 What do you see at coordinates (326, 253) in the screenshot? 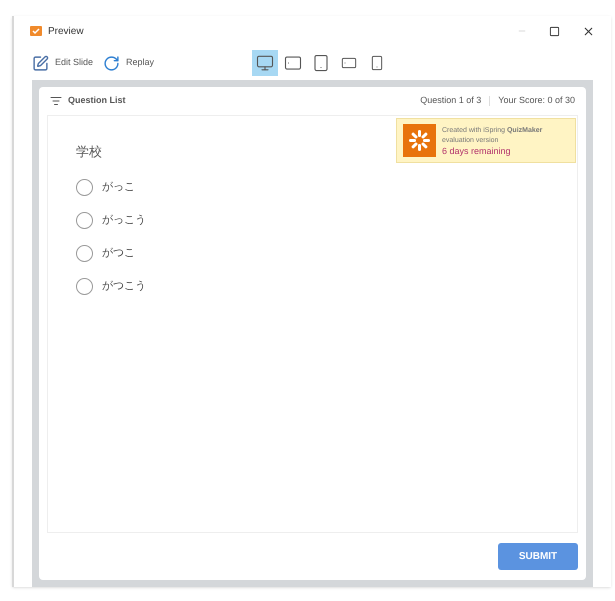
I see `answer-option: がつこ` at bounding box center [326, 253].